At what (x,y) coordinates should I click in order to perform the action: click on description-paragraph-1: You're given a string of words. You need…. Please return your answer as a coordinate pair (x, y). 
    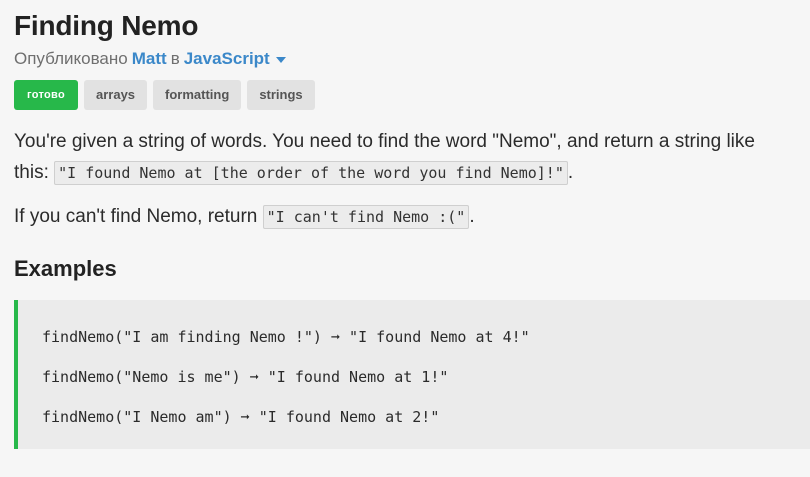
    Looking at the image, I should click on (404, 157).